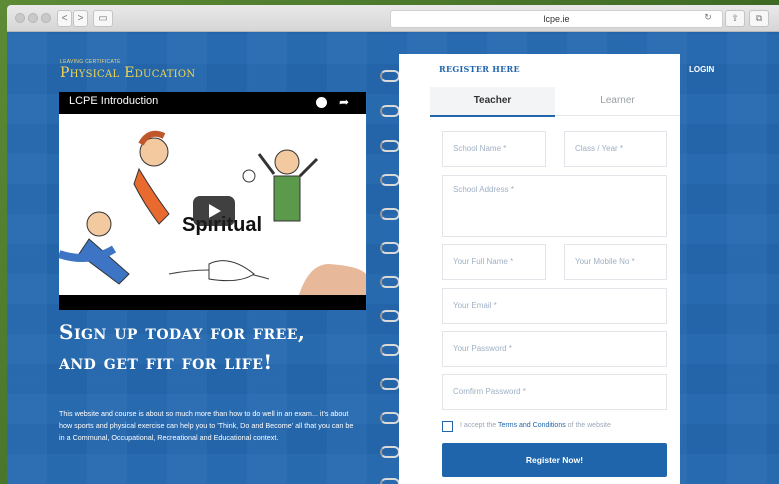  Describe the element at coordinates (556, 19) in the screenshot. I see `address-bar: lcpe.ie` at that location.